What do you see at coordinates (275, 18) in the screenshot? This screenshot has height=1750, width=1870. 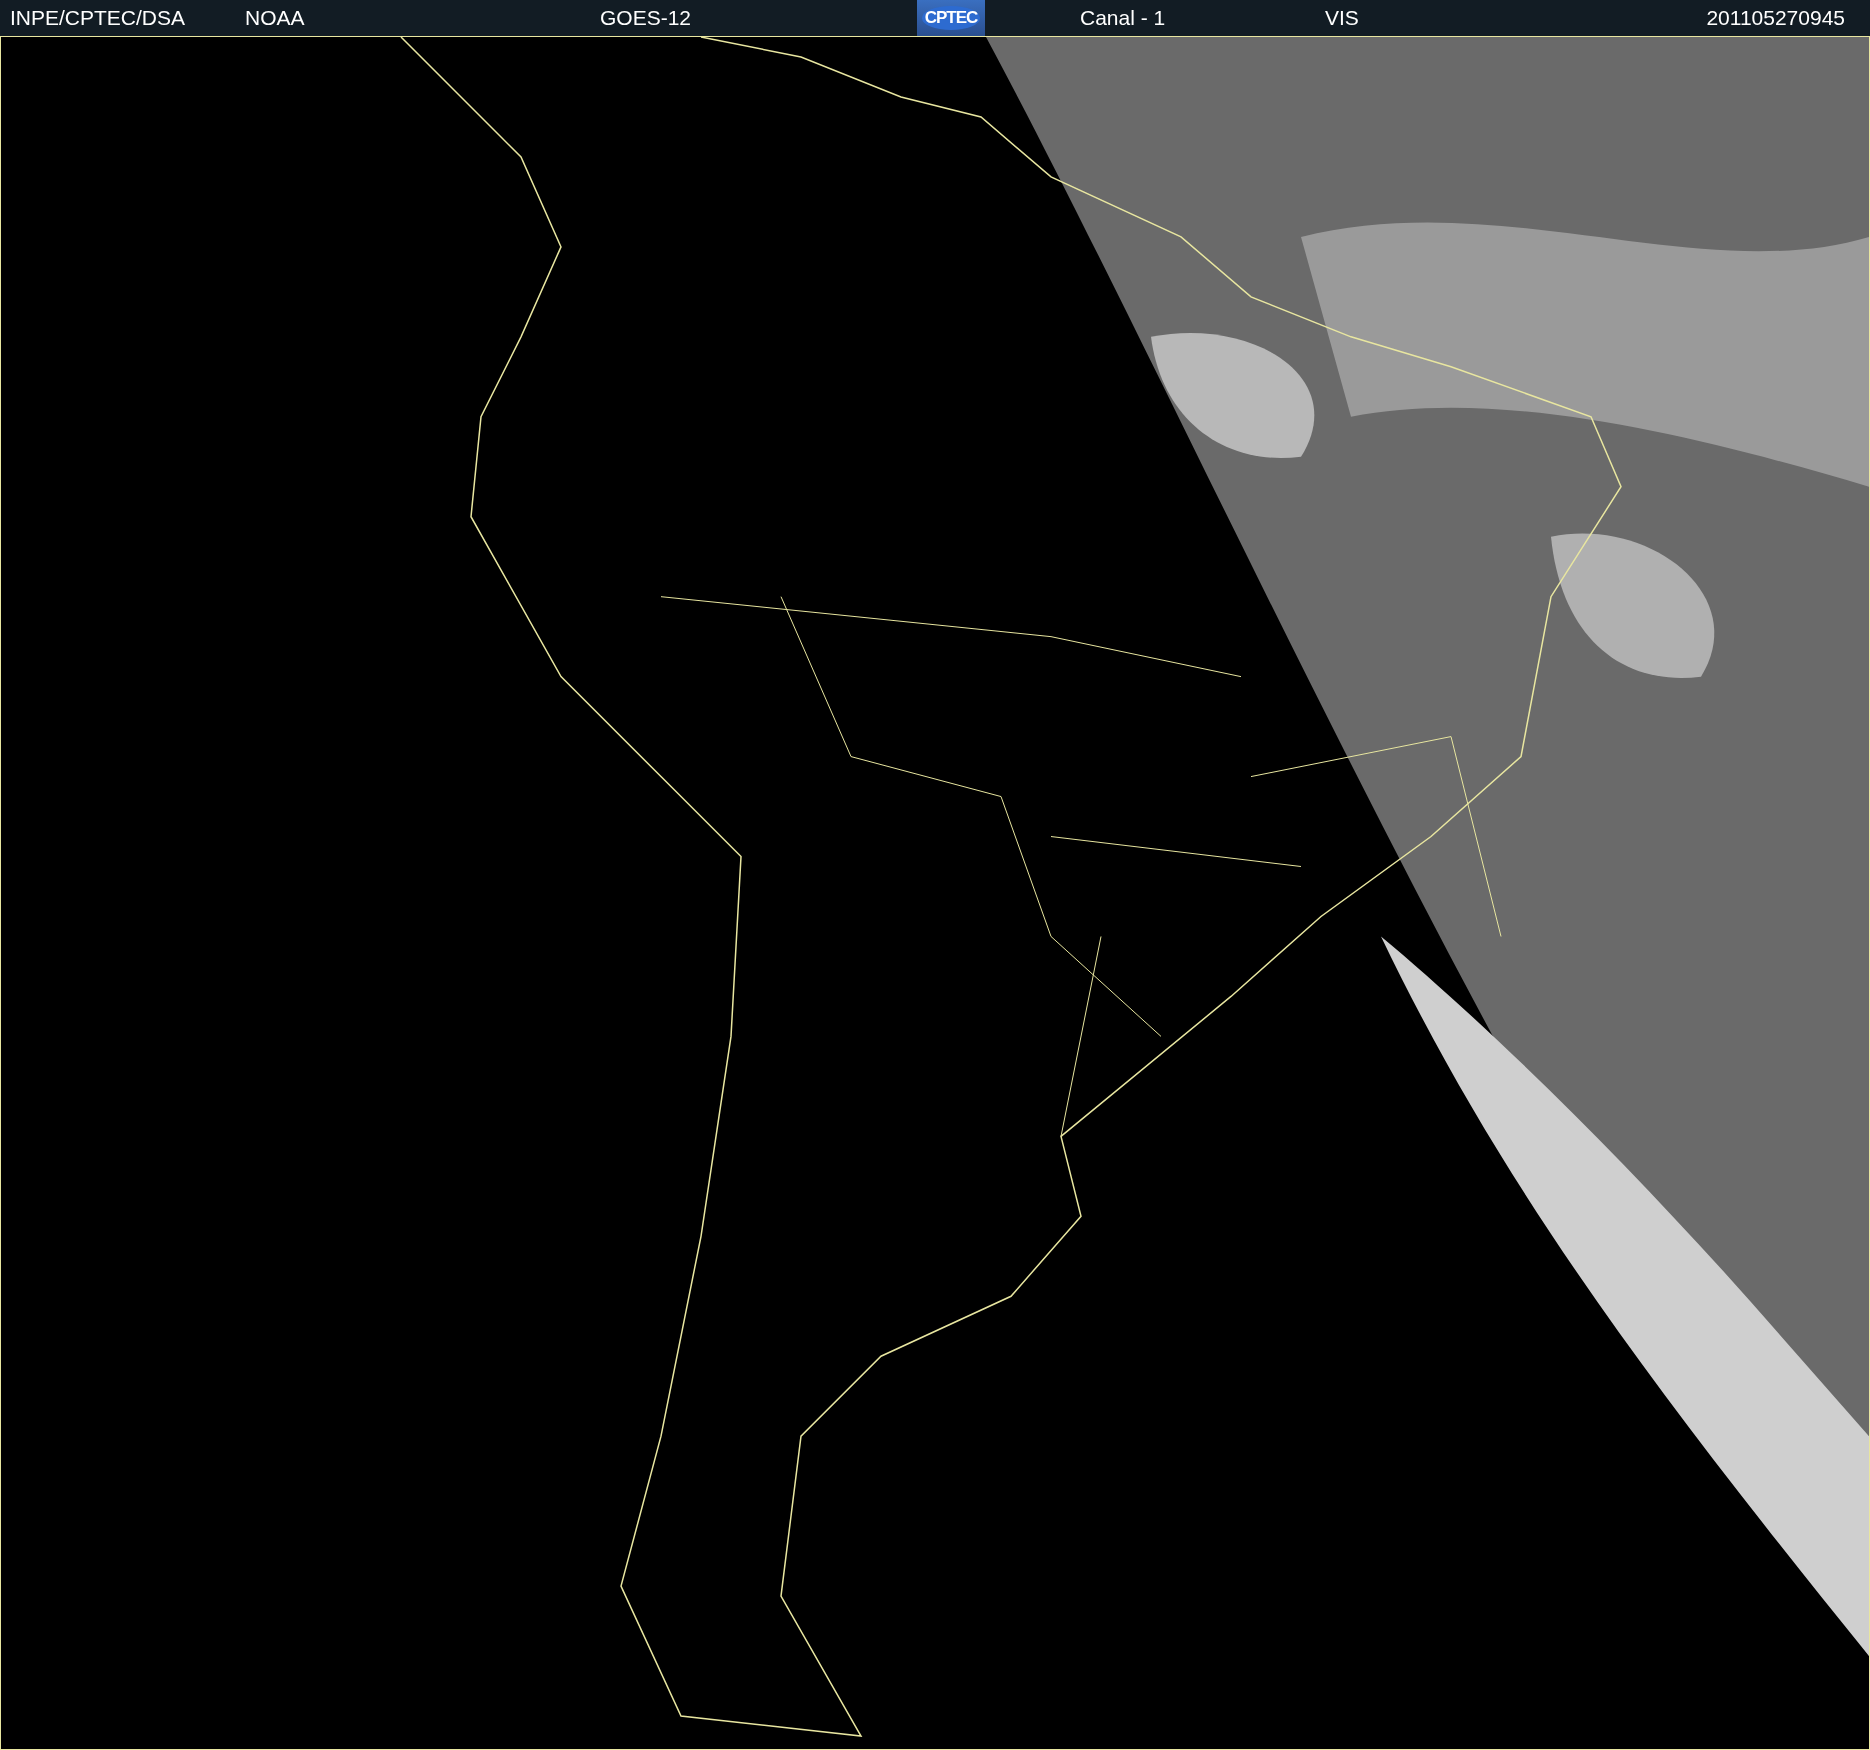 I see `header-label: NOAA` at bounding box center [275, 18].